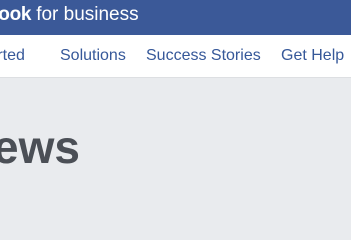  What do you see at coordinates (312, 56) in the screenshot?
I see `nav-get-help: Get Help` at bounding box center [312, 56].